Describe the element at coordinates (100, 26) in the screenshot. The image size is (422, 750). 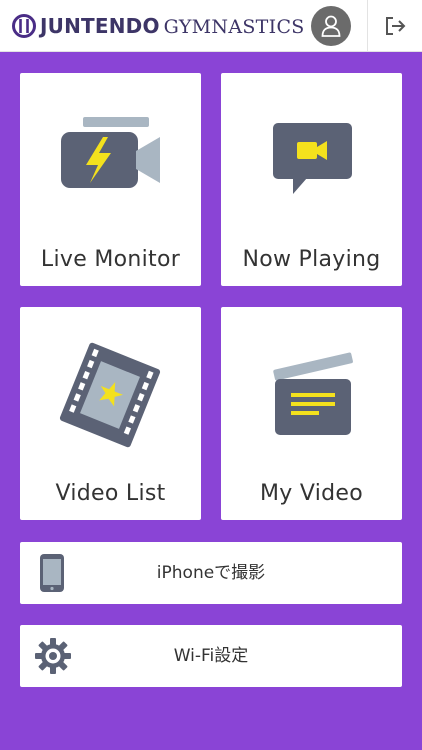
I see `brand-primary: JUNTENDO` at that location.